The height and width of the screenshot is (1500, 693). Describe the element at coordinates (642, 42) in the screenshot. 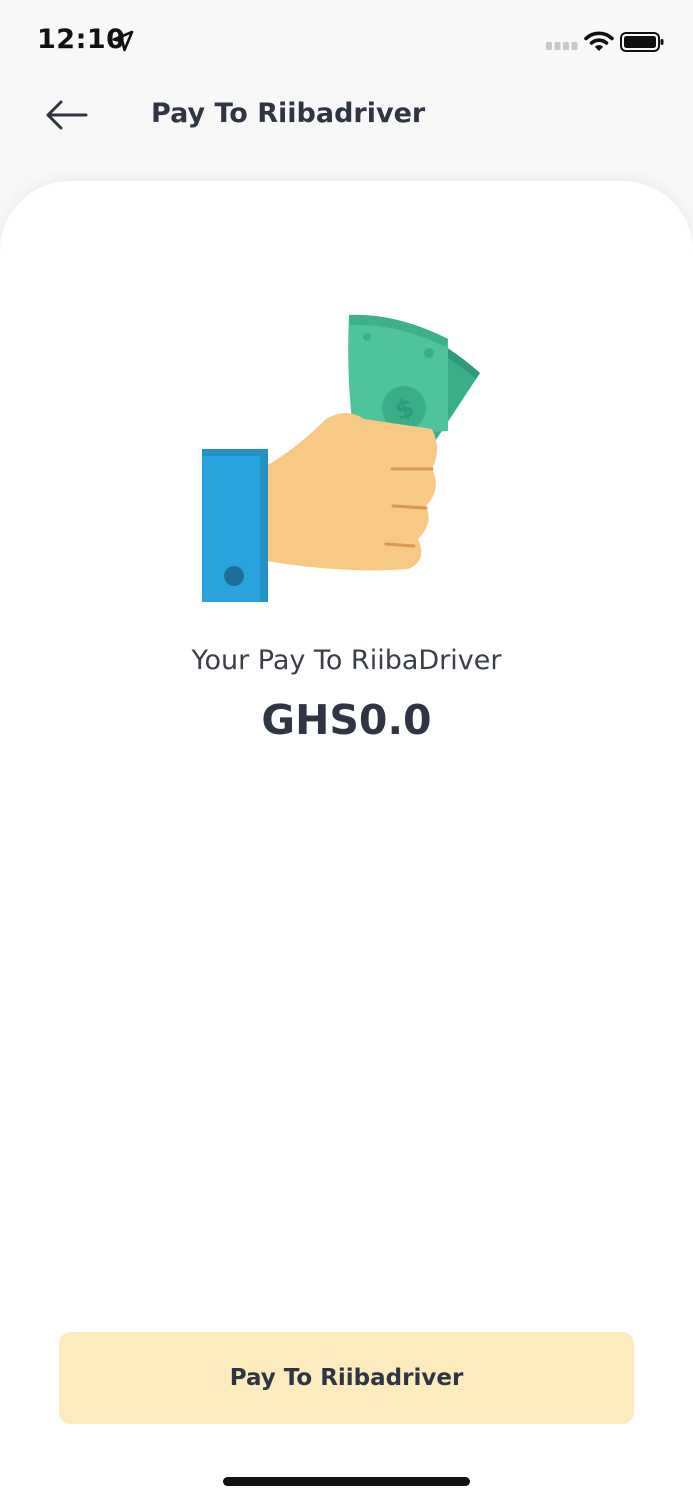

I see `battery-icon` at that location.